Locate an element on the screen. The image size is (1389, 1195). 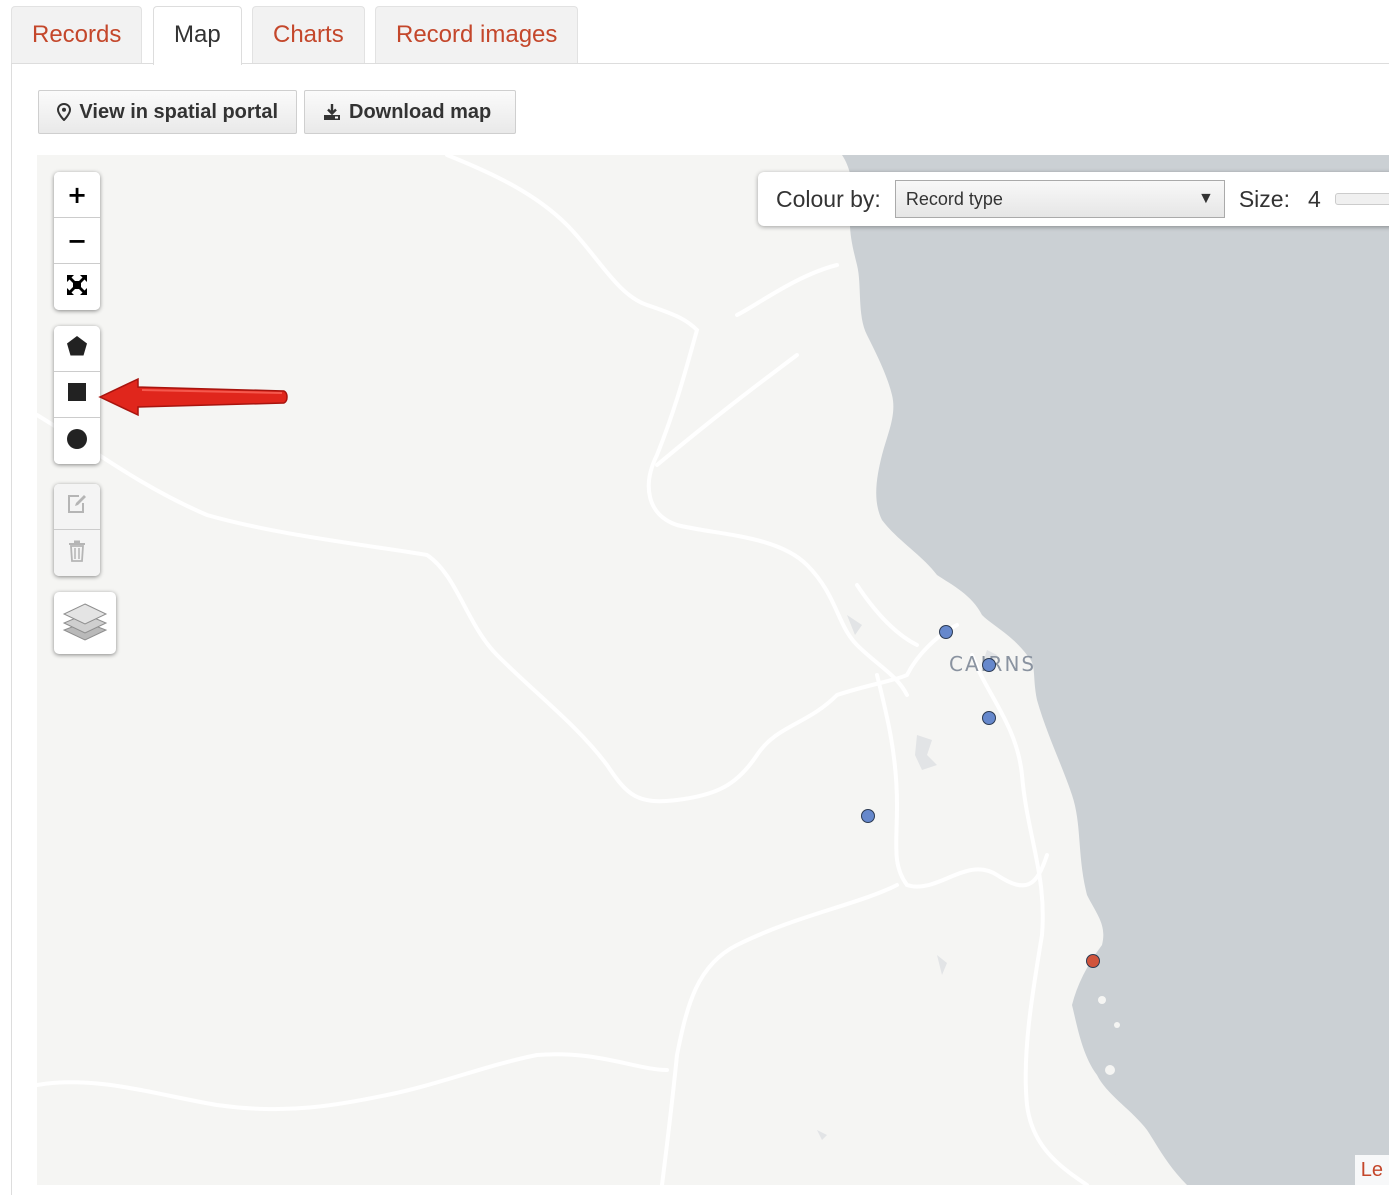
trash-icon is located at coordinates (77, 553).